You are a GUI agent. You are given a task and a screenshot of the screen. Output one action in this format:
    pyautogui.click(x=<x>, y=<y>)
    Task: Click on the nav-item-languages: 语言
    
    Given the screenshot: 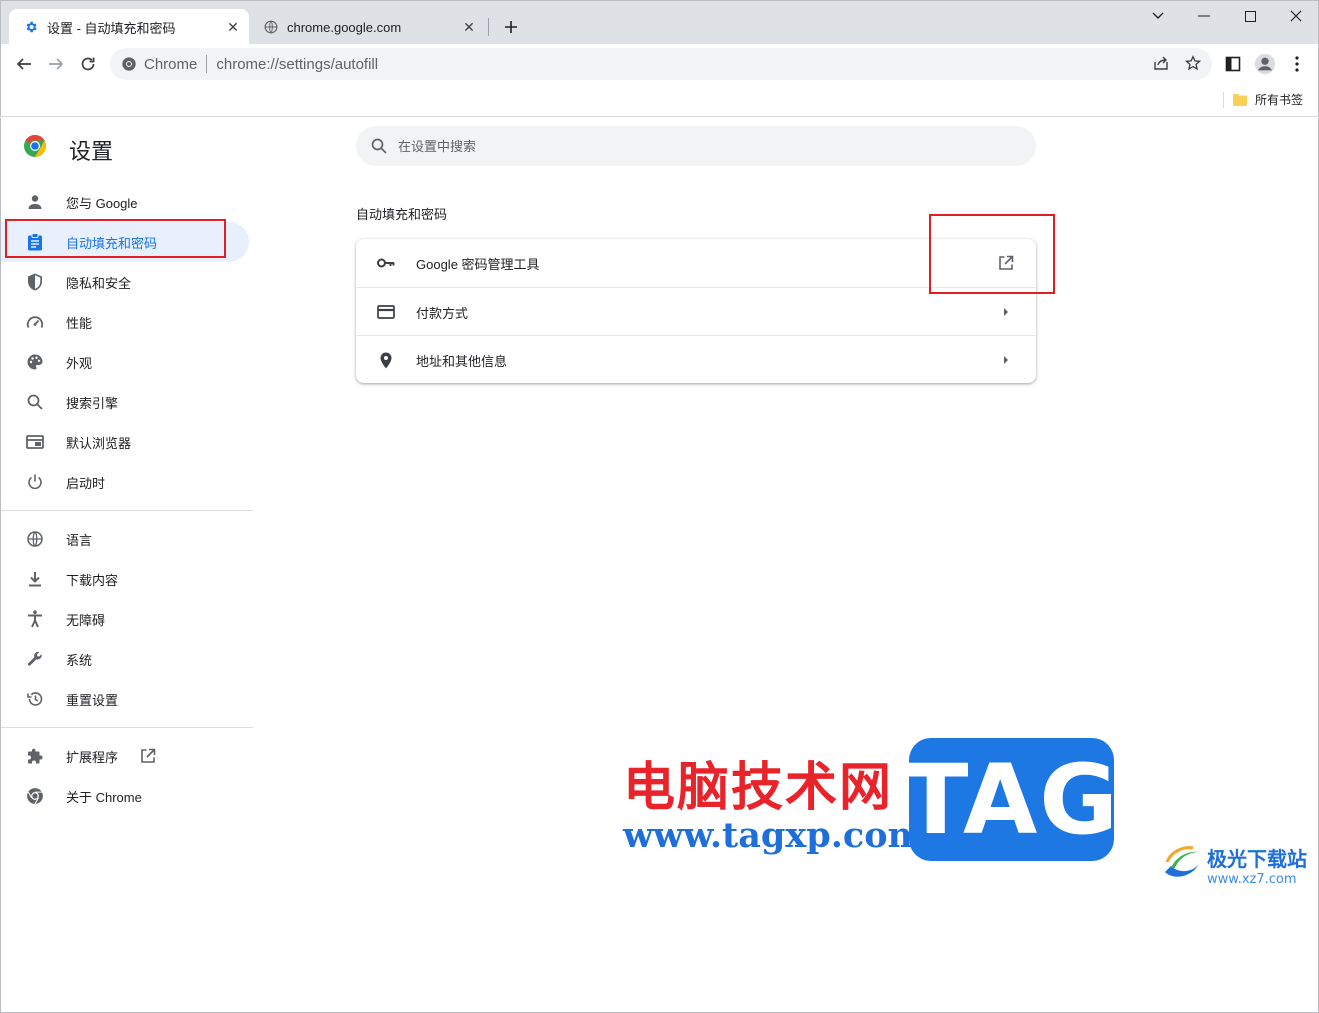 What is the action you would take?
    pyautogui.click(x=125, y=539)
    